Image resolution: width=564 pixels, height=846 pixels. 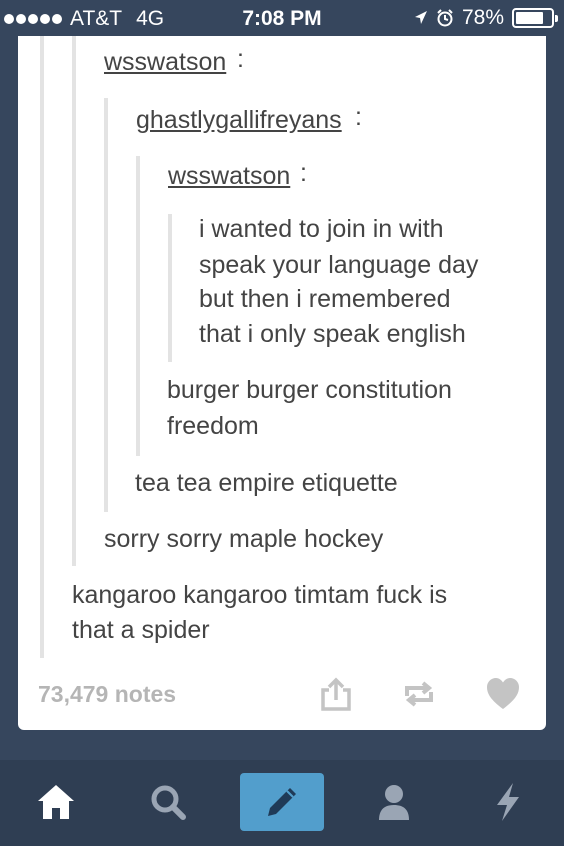 What do you see at coordinates (529, 18) in the screenshot?
I see `battery-fill` at bounding box center [529, 18].